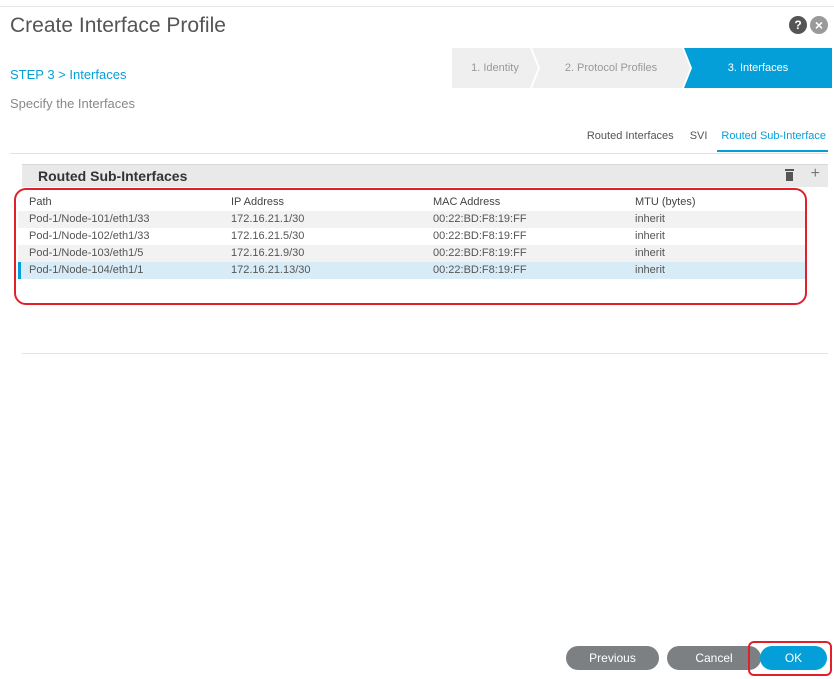  I want to click on close-icon: ×, so click(819, 25).